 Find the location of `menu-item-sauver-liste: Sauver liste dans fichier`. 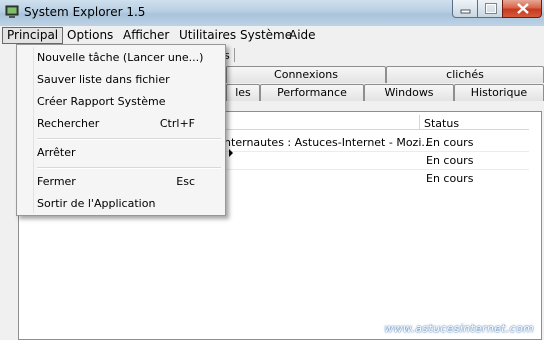

menu-item-sauver-liste: Sauver liste dans fichier is located at coordinates (129, 80).